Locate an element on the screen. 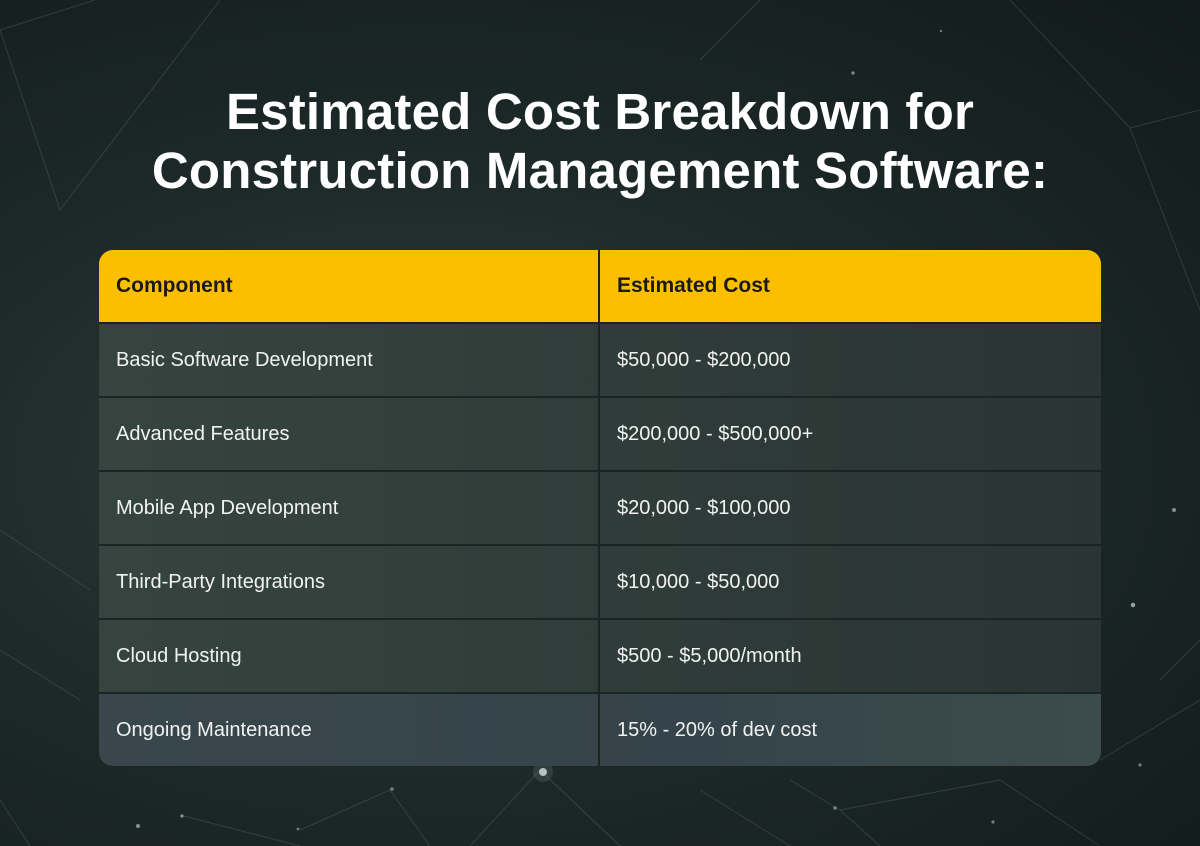 Image resolution: width=1200 pixels, height=846 pixels. cost-cell: $10,000 - $50,000 is located at coordinates (698, 581).